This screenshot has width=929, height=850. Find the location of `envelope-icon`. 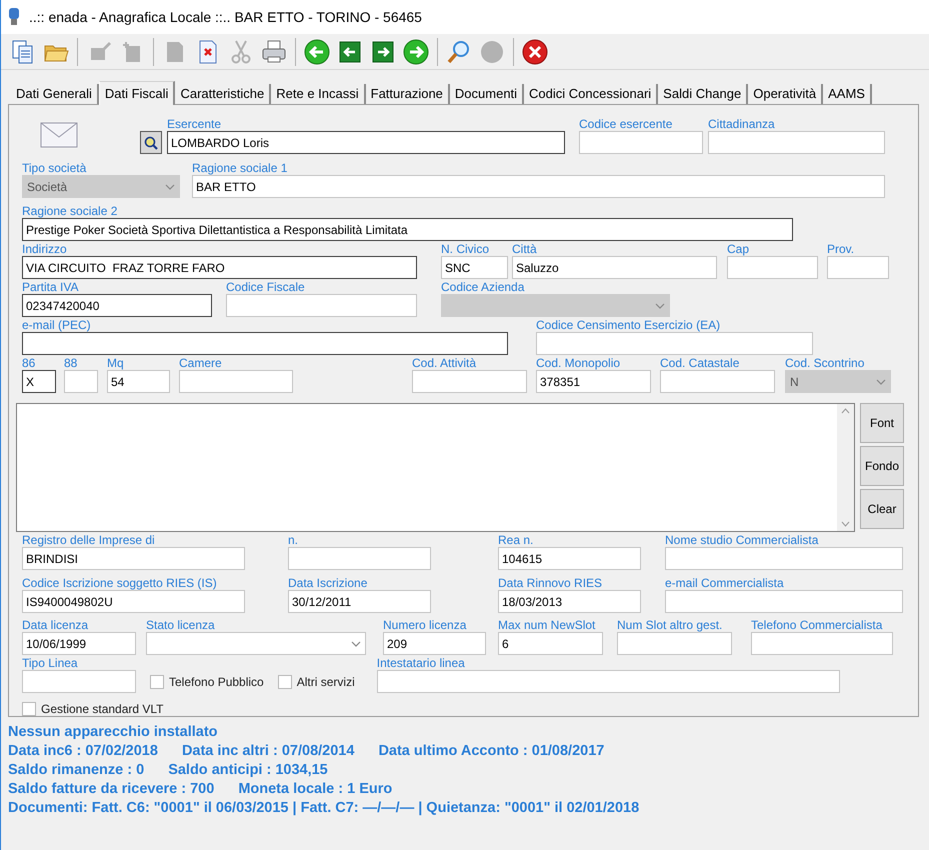

envelope-icon is located at coordinates (59, 135).